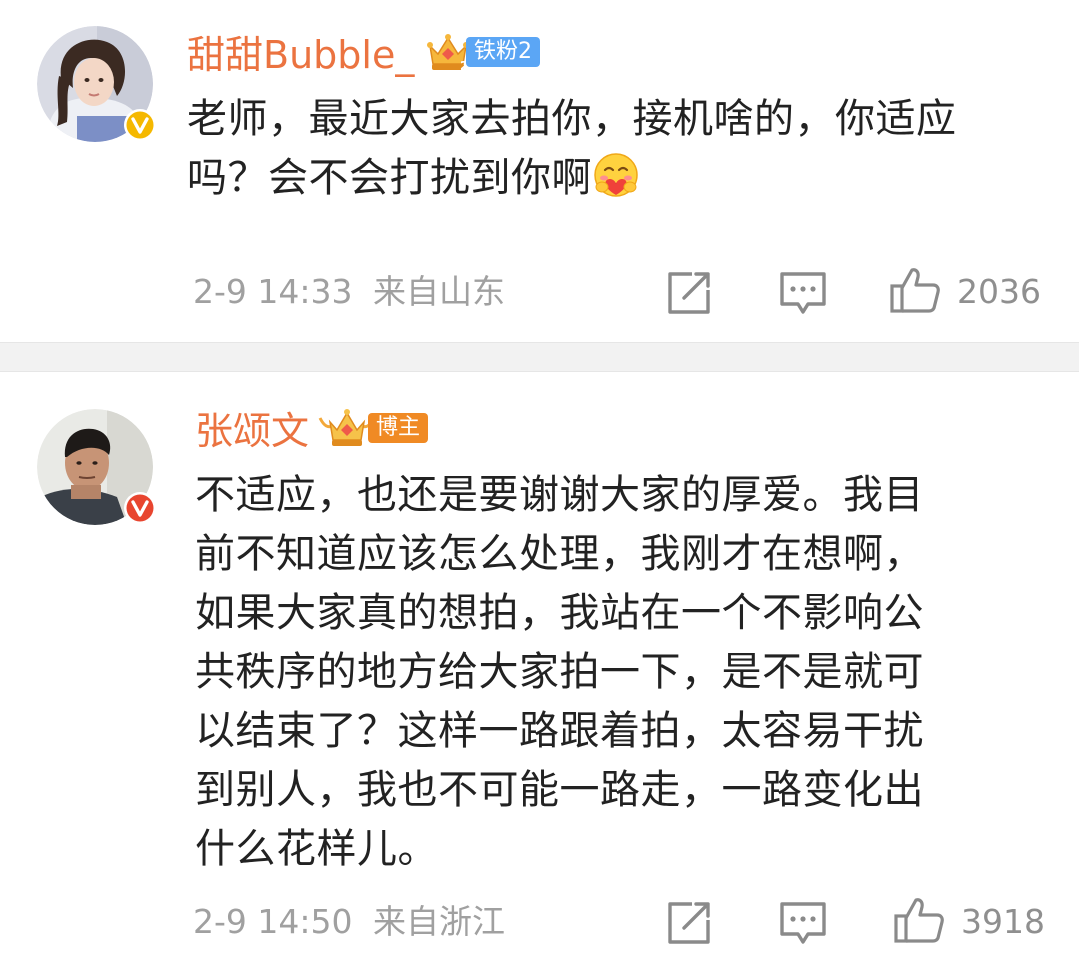 The width and height of the screenshot is (1079, 961). I want to click on comment-meta: 2-9 14:33 来自山东, so click(349, 292).